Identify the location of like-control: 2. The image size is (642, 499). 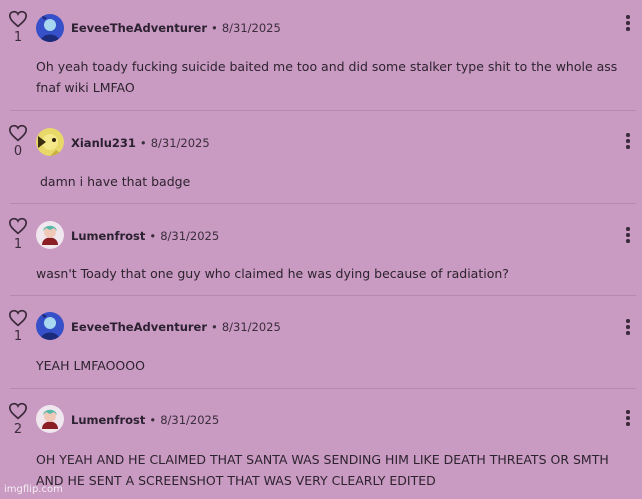
(18, 419).